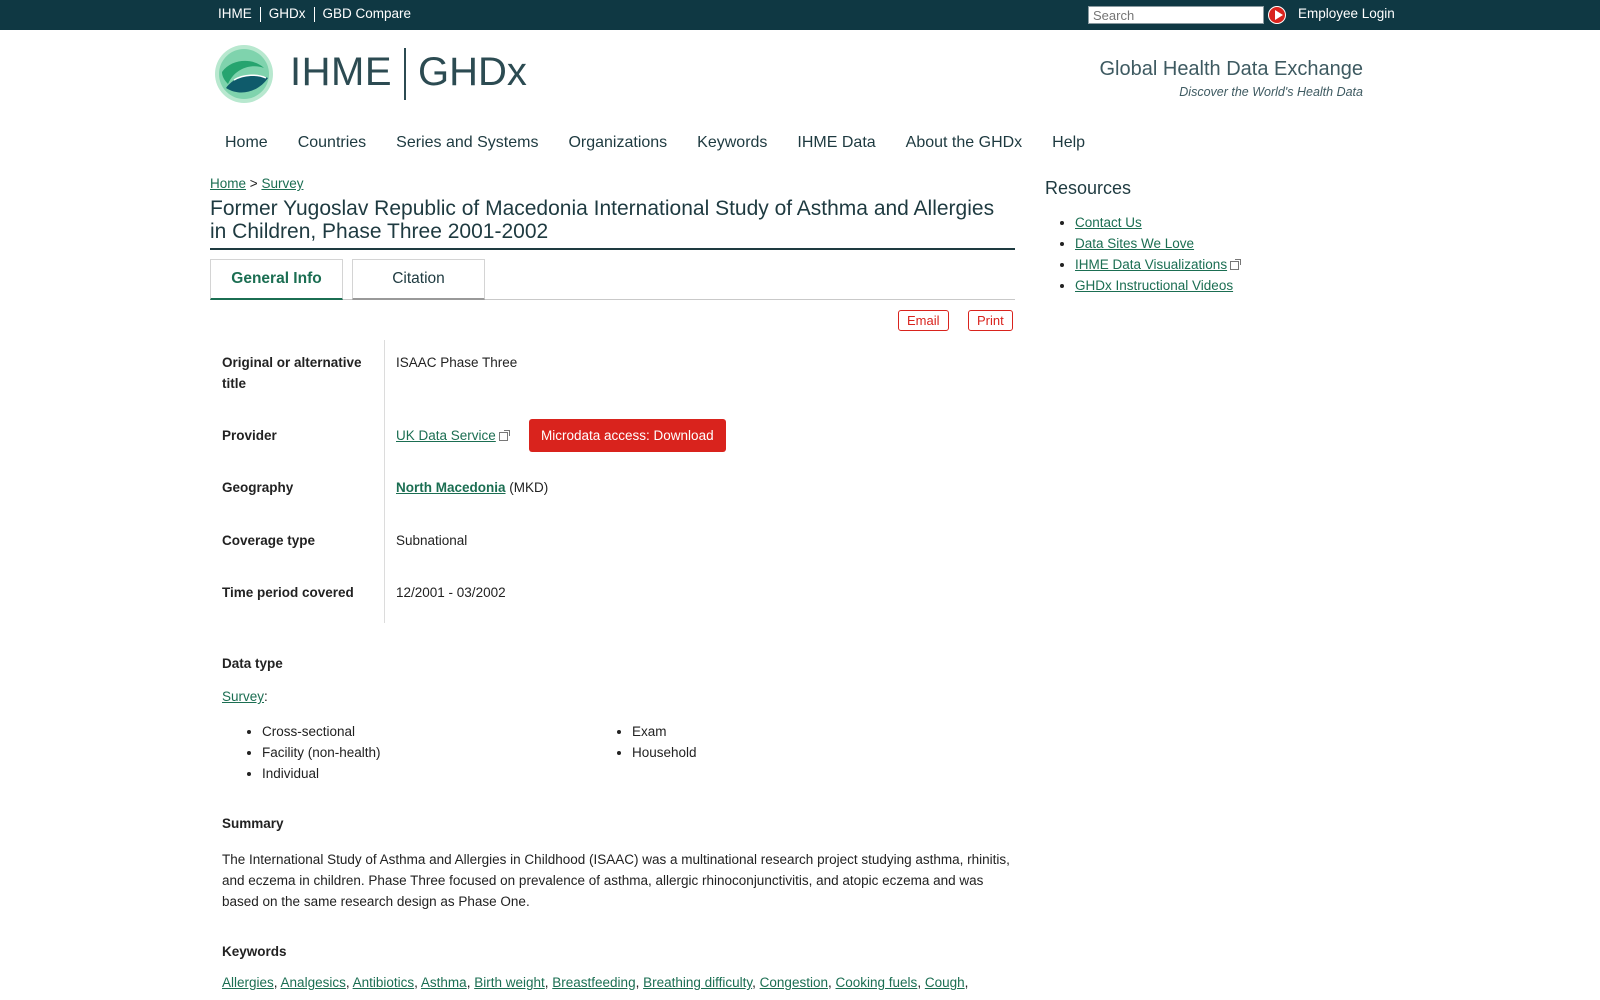  What do you see at coordinates (367, 14) in the screenshot?
I see `top-link-gbd-compare: GBD Compare` at bounding box center [367, 14].